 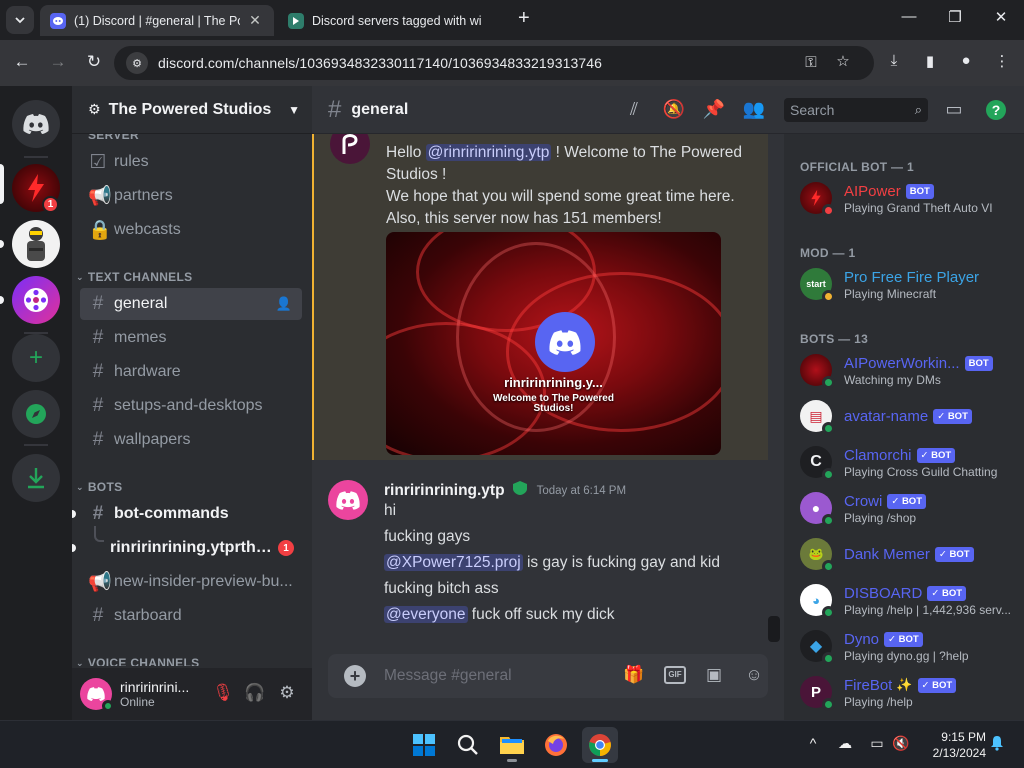 What do you see at coordinates (108, 706) in the screenshot?
I see `online-status-dot` at bounding box center [108, 706].